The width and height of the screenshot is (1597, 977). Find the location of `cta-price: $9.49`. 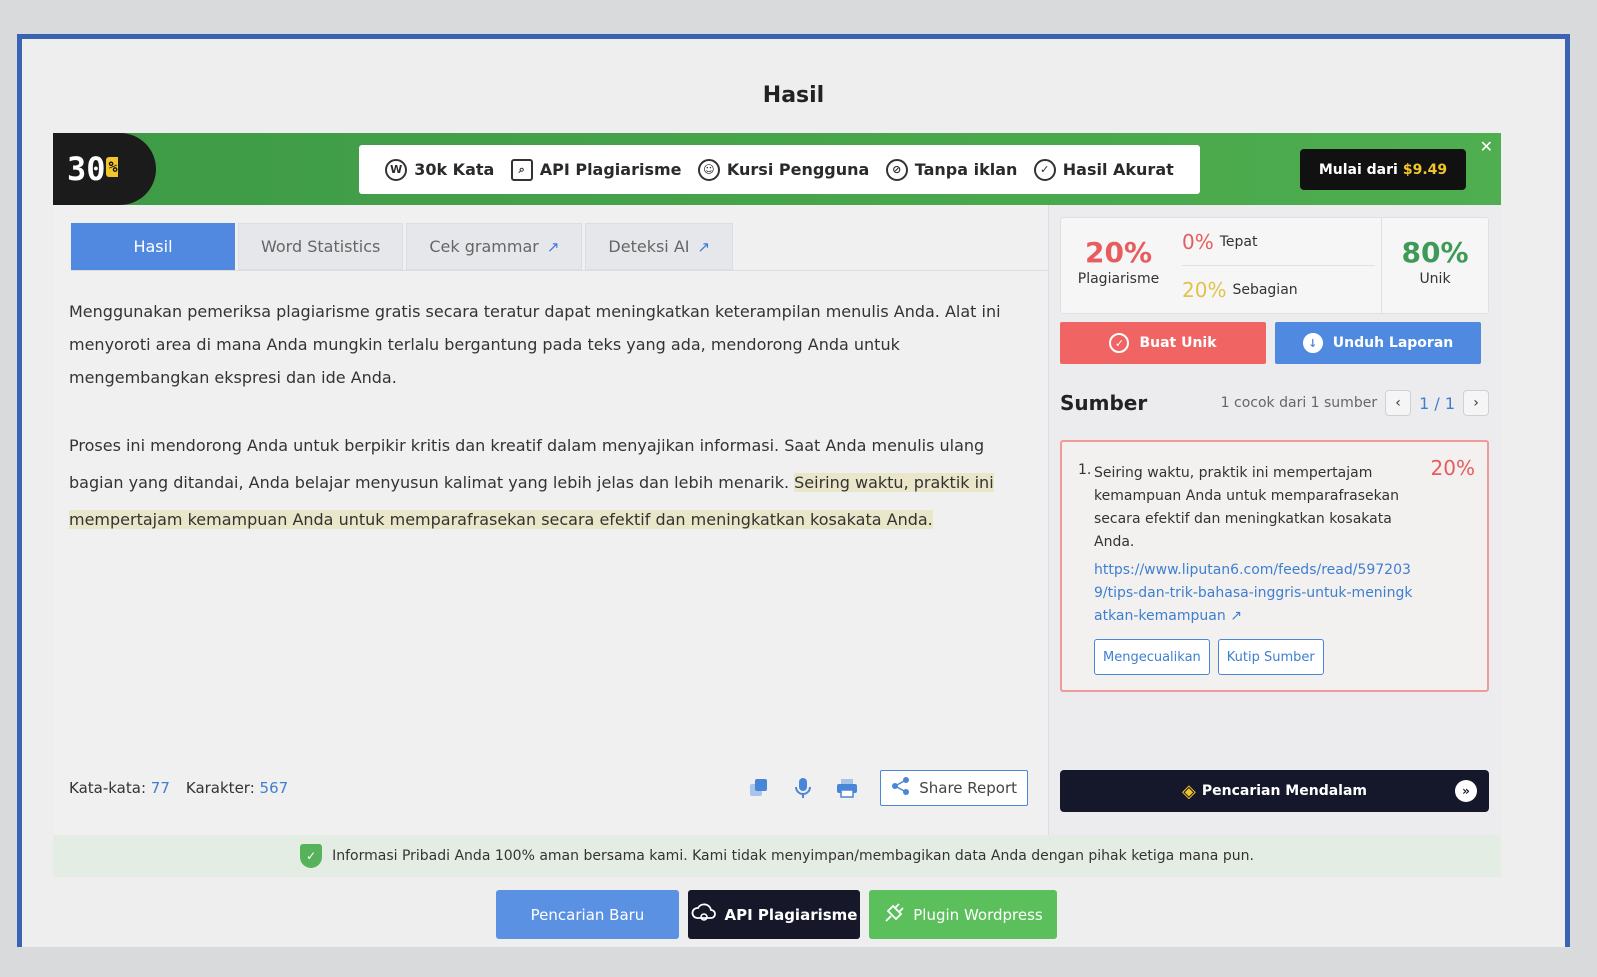

cta-price: $9.49 is located at coordinates (1425, 169).